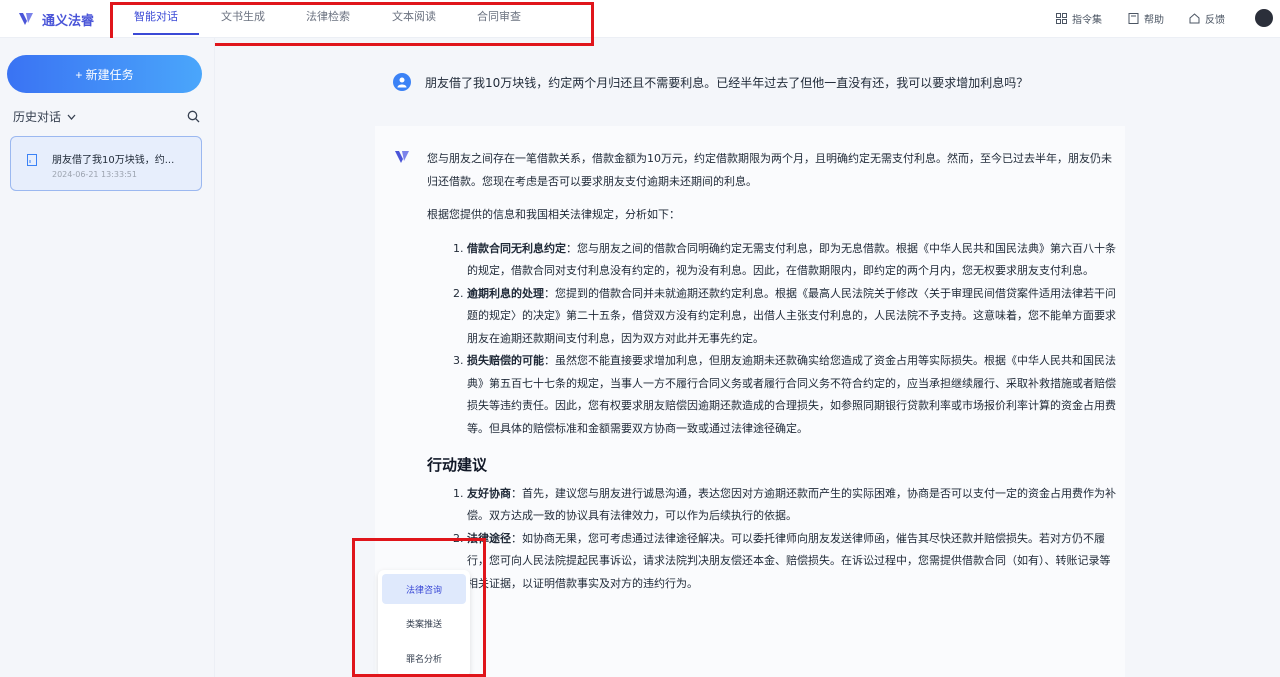  I want to click on help-button: 帮助, so click(1146, 18).